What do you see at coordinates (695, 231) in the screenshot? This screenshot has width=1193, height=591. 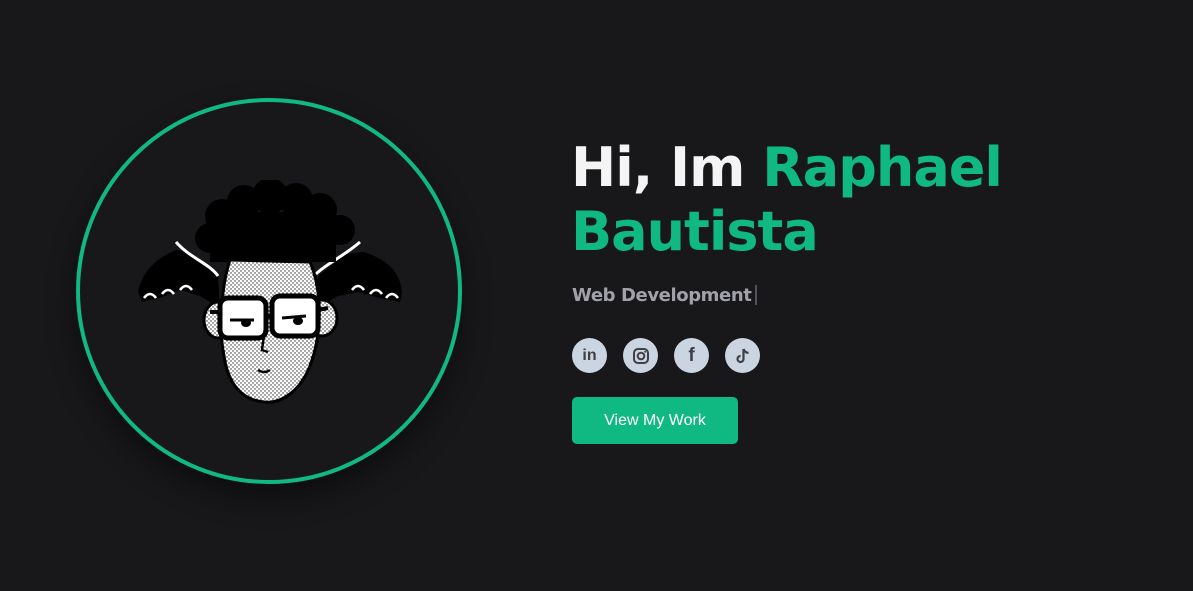 I see `last-name: Bautista` at bounding box center [695, 231].